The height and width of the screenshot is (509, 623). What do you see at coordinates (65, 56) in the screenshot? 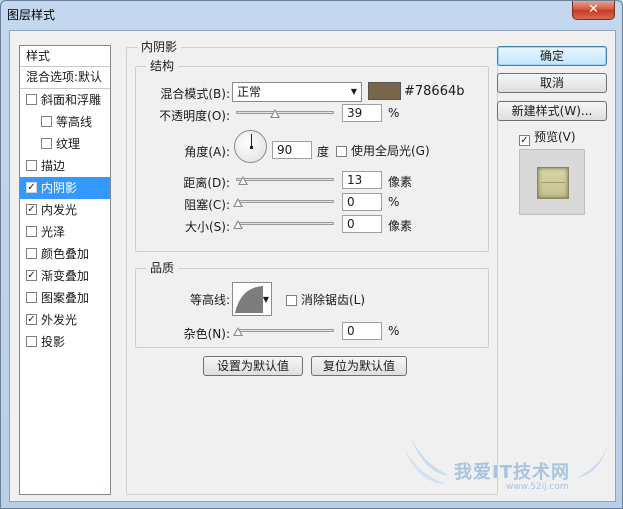
I see `styles-header: 样式` at bounding box center [65, 56].